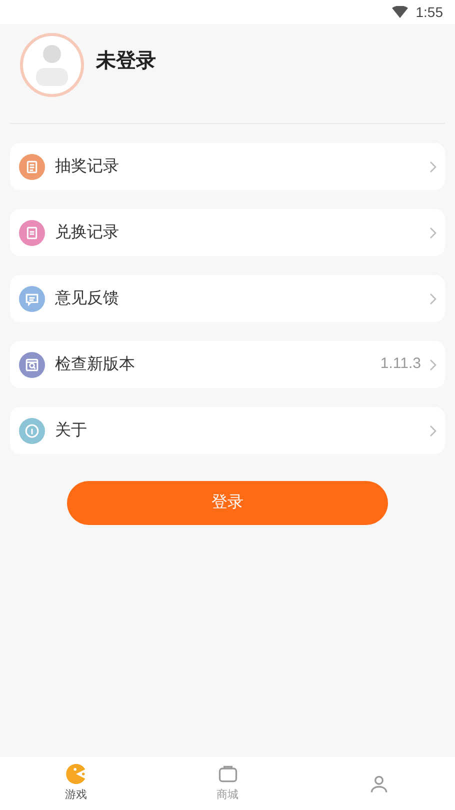 The width and height of the screenshot is (455, 810). What do you see at coordinates (227, 364) in the screenshot?
I see `menu-item: 检查新版本 1.11.3` at bounding box center [227, 364].